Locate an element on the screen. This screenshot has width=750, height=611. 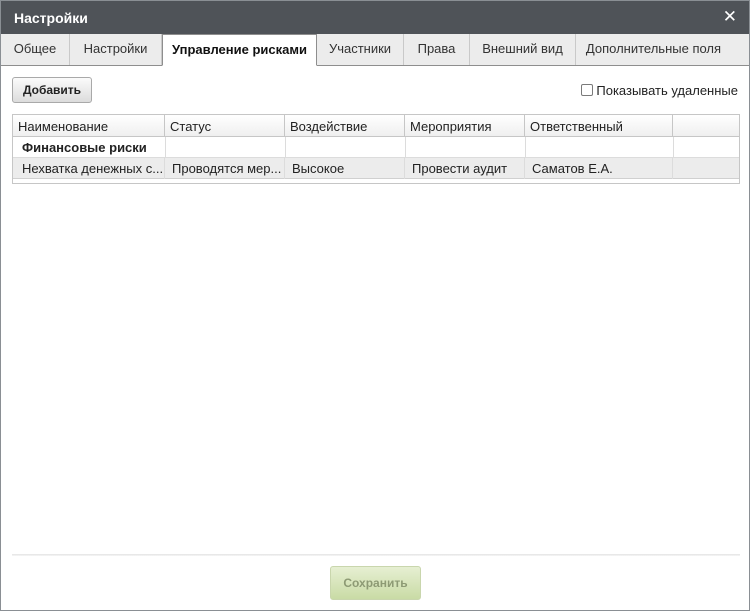
tab-participants: Участники is located at coordinates (360, 49).